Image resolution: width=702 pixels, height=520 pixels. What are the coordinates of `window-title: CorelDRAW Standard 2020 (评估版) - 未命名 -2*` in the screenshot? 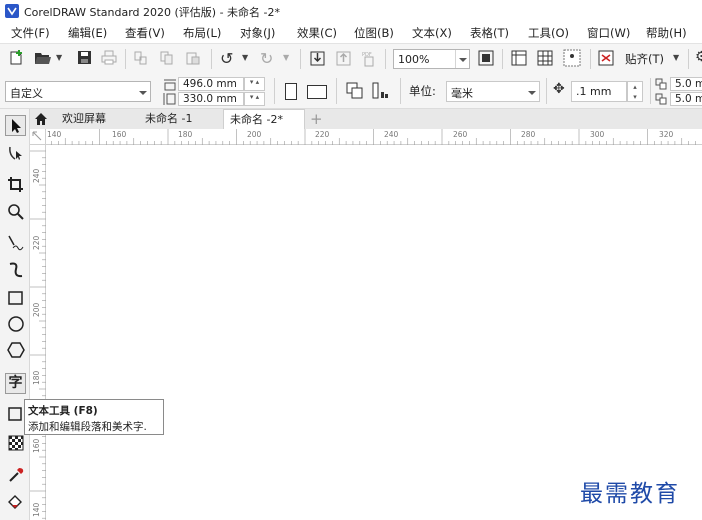 It's located at (152, 12).